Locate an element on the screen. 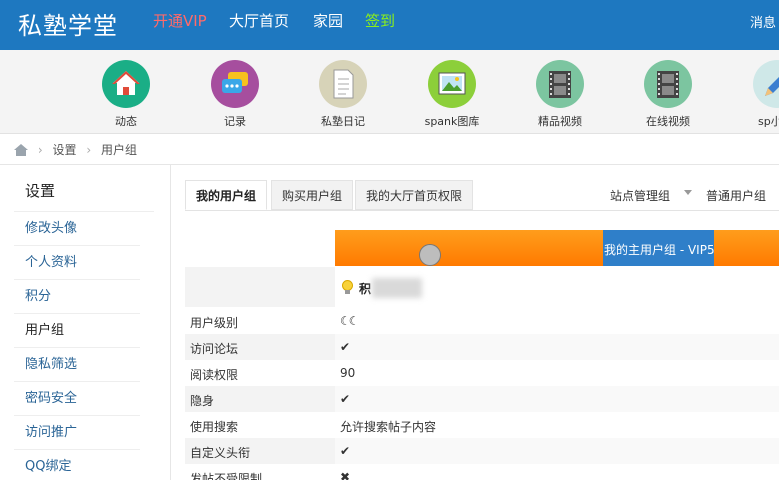 The width and height of the screenshot is (779, 480). permission-row: 阅读权限 90 is located at coordinates (482, 373).